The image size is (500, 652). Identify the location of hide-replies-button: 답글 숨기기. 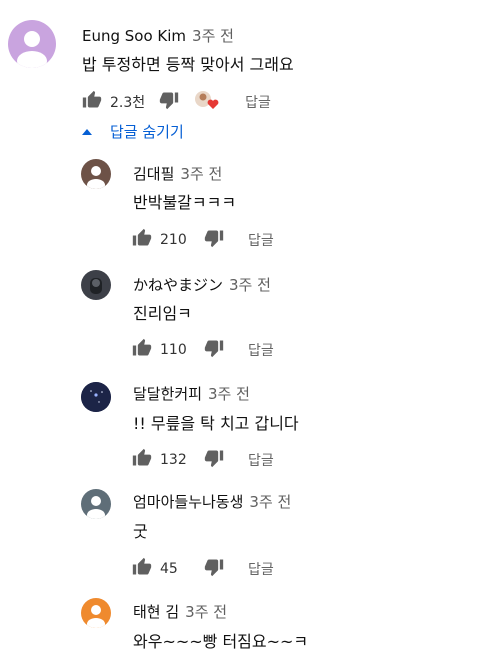
(133, 131).